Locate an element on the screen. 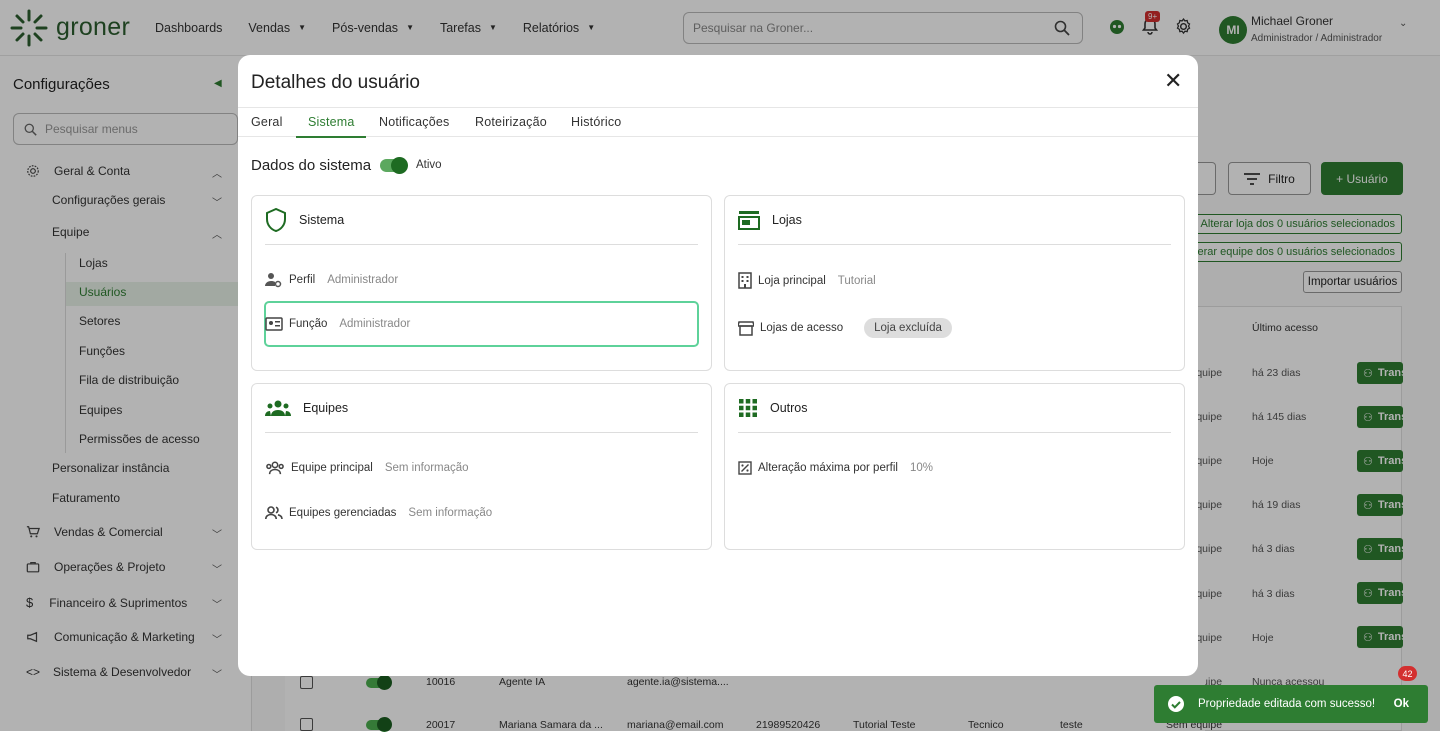  equipes-gerenciadas-label: Equipes gerenciadas is located at coordinates (343, 513).